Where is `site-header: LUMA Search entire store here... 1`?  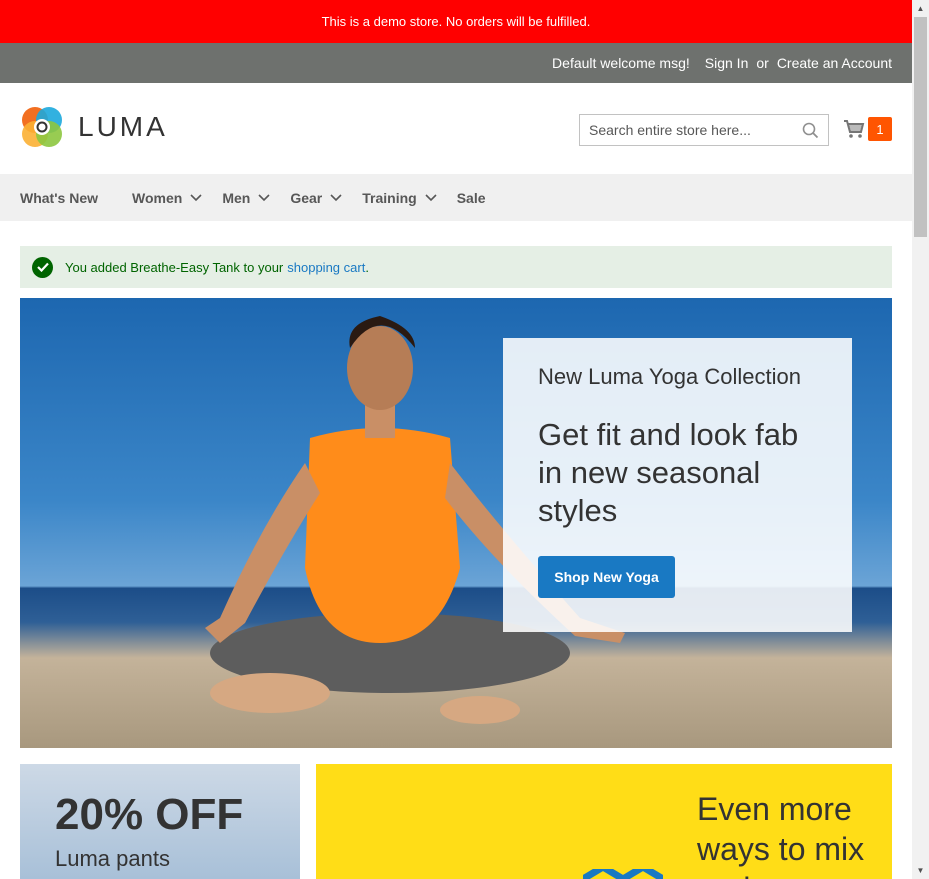 site-header: LUMA Search entire store here... 1 is located at coordinates (456, 128).